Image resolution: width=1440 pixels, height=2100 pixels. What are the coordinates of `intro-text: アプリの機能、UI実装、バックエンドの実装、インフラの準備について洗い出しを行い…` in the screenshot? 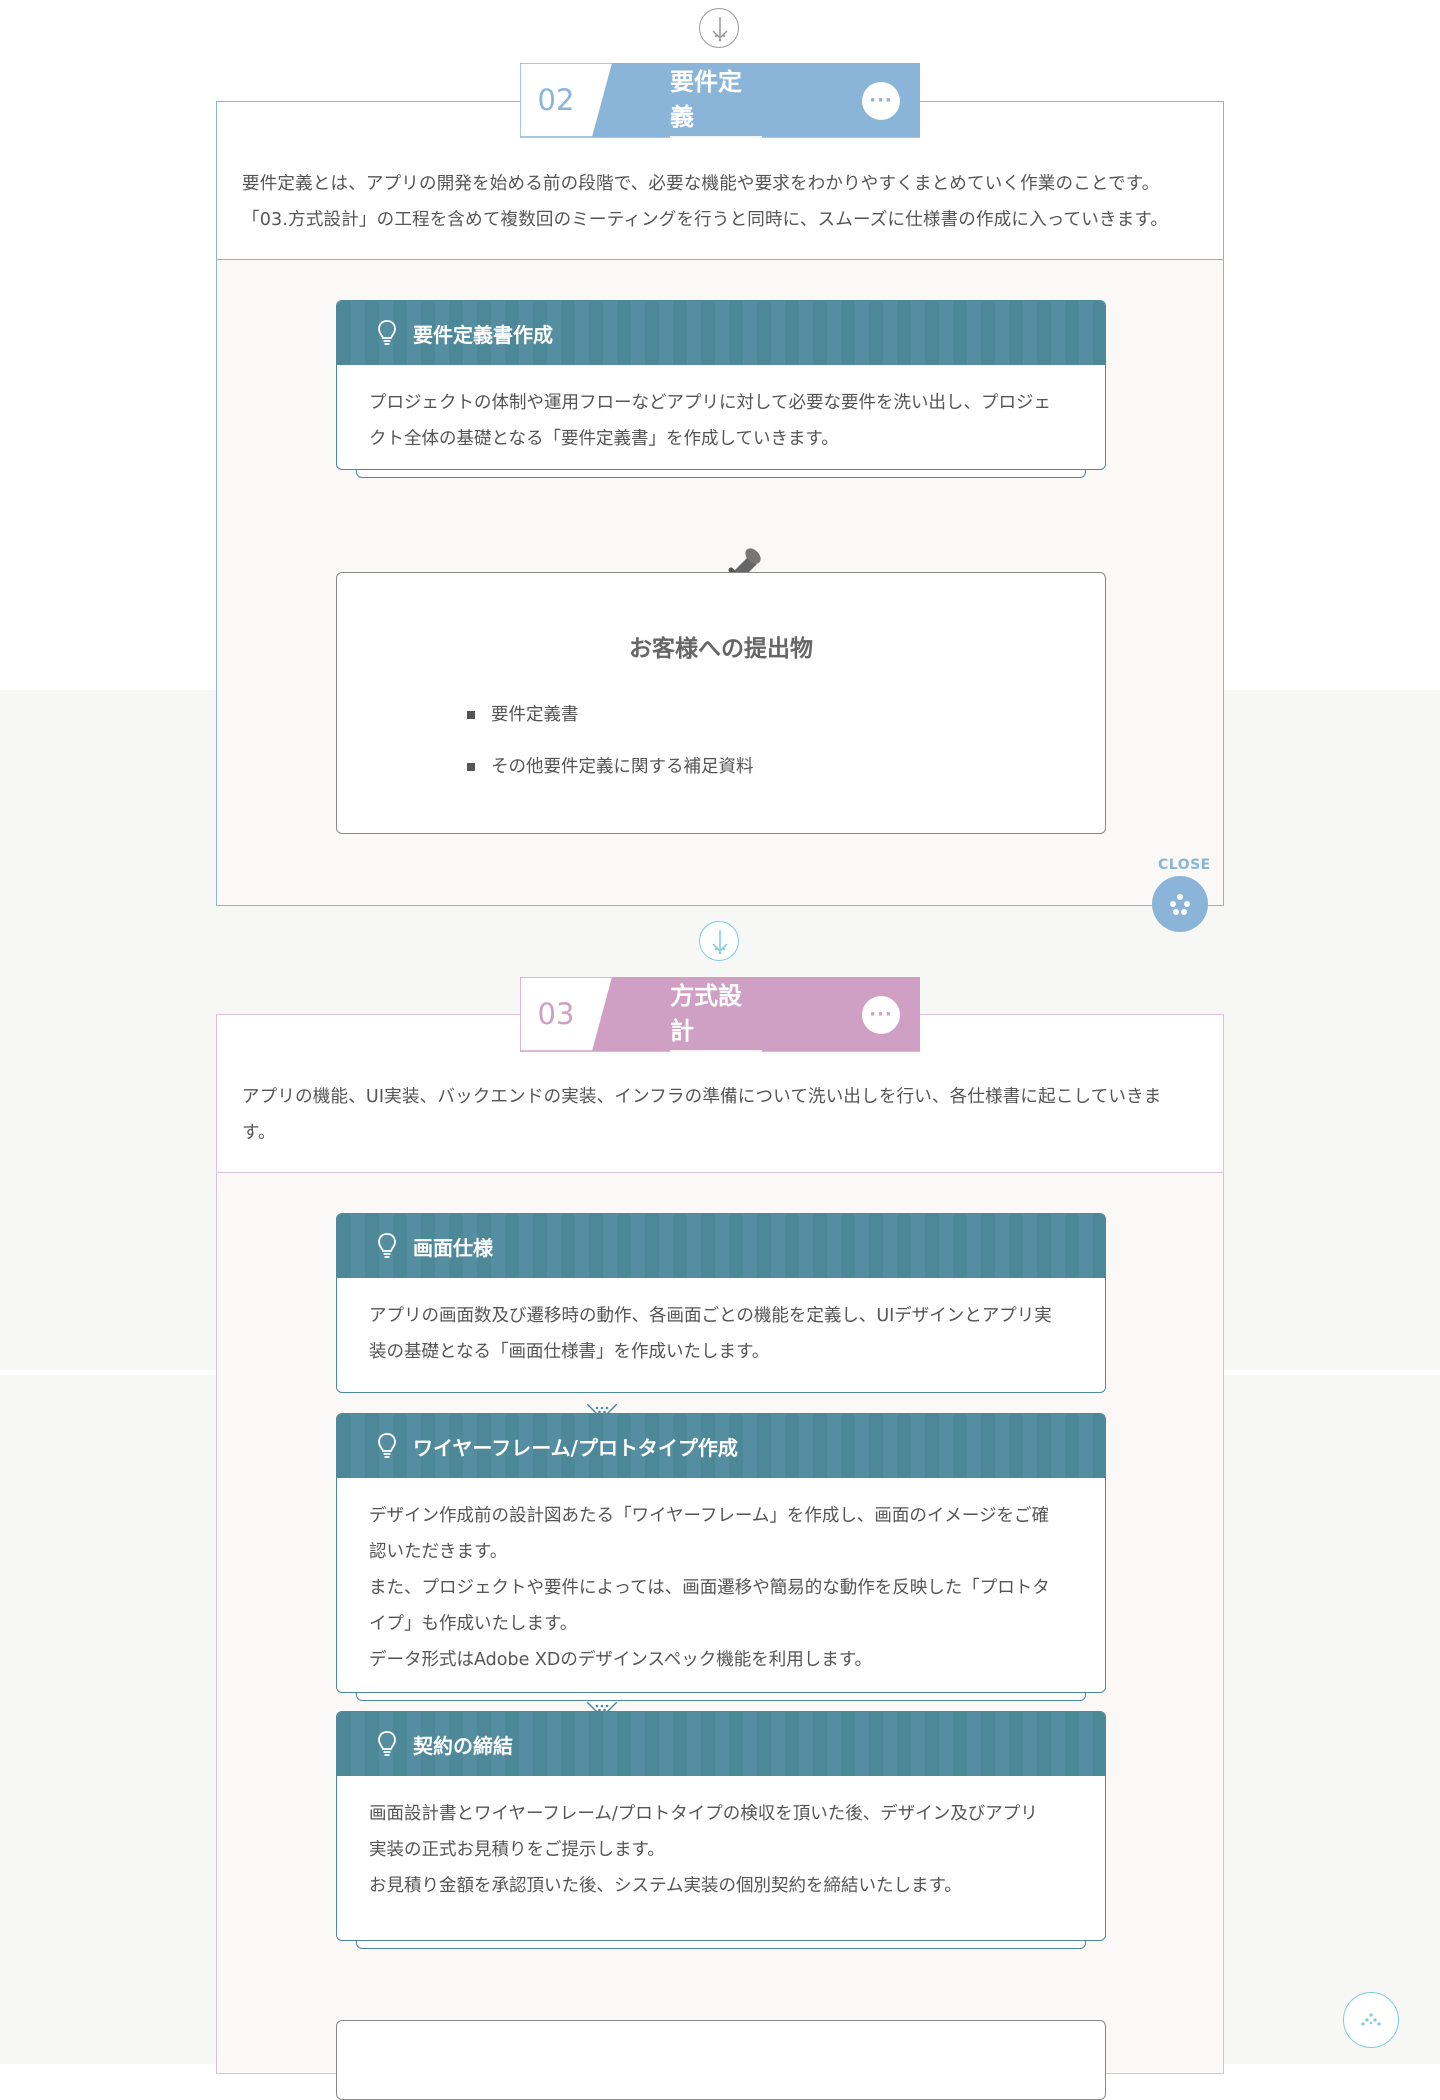 It's located at (719, 1115).